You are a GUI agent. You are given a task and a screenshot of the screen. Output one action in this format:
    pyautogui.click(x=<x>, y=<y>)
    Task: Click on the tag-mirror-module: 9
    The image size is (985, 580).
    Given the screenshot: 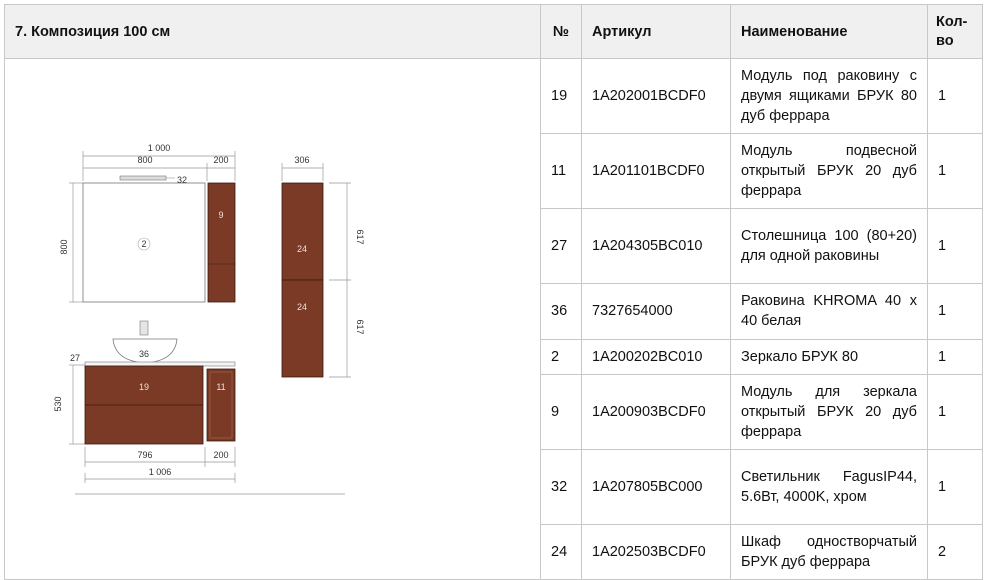 What is the action you would take?
    pyautogui.click(x=220, y=215)
    